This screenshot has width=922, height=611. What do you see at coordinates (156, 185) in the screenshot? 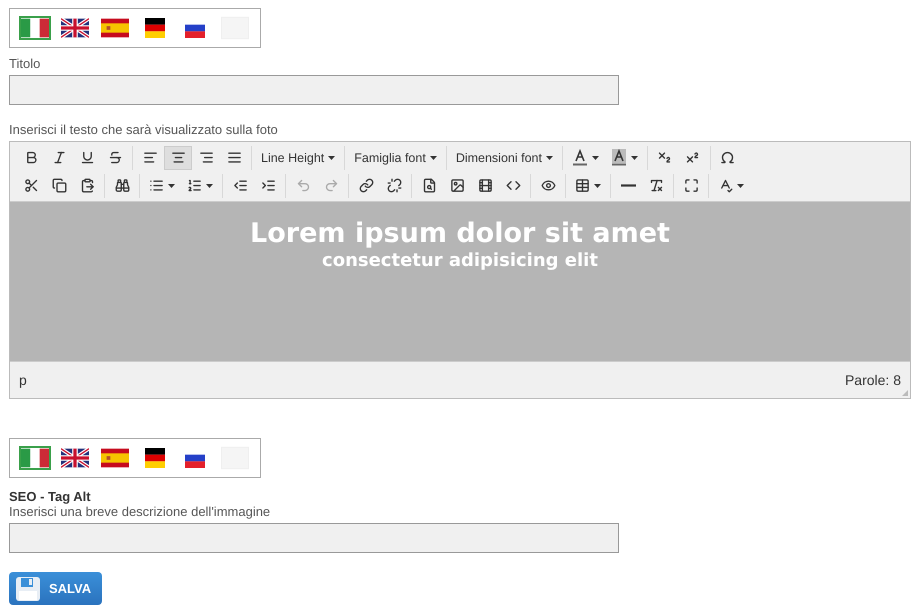
I see `bullet-list-icon` at bounding box center [156, 185].